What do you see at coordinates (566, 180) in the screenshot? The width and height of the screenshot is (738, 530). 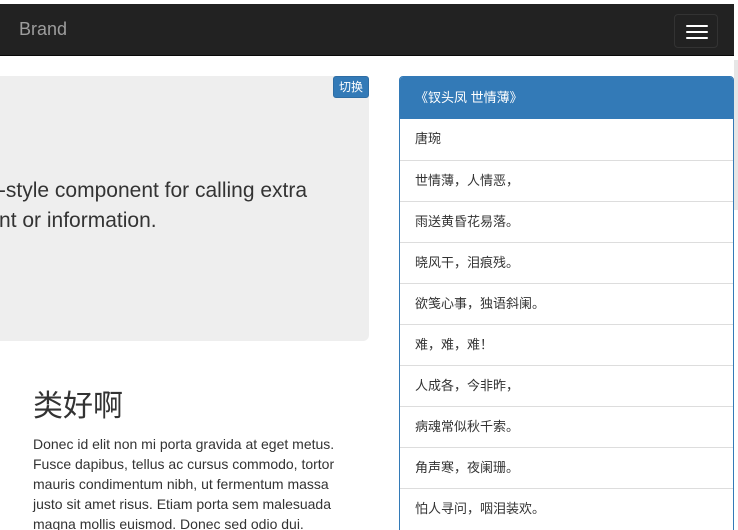 I see `list-item: 世情薄，人情恶，` at bounding box center [566, 180].